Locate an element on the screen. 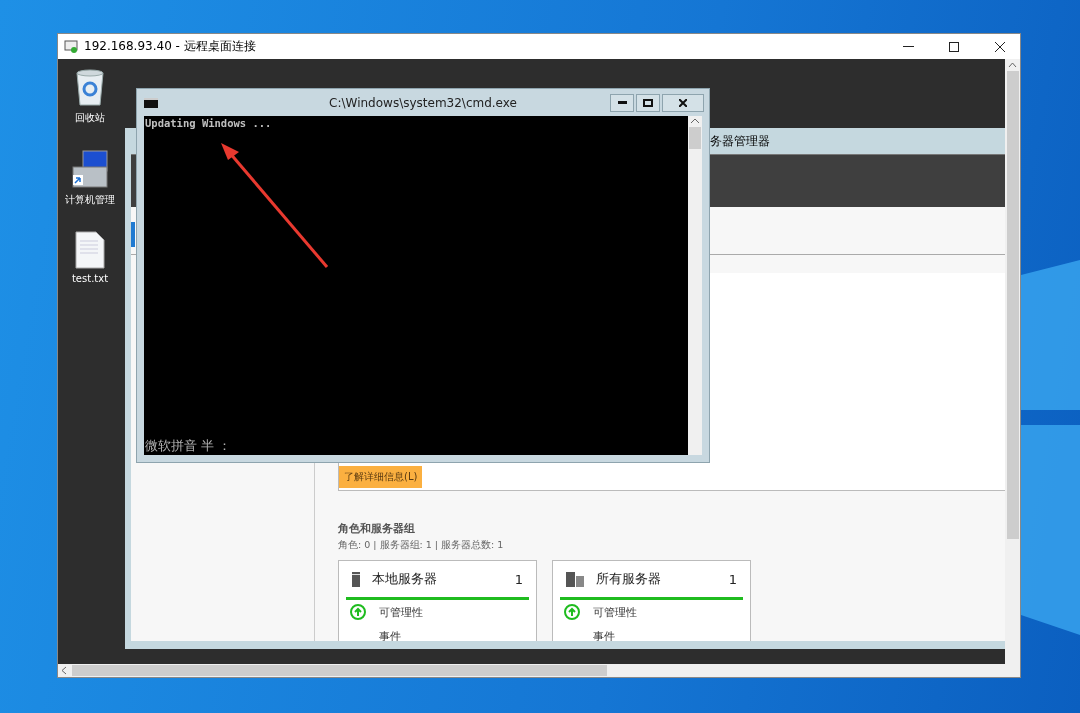 Image resolution: width=1080 pixels, height=713 pixels. server-tile: 所有服务器 1 可管理性 事件 is located at coordinates (651, 600).